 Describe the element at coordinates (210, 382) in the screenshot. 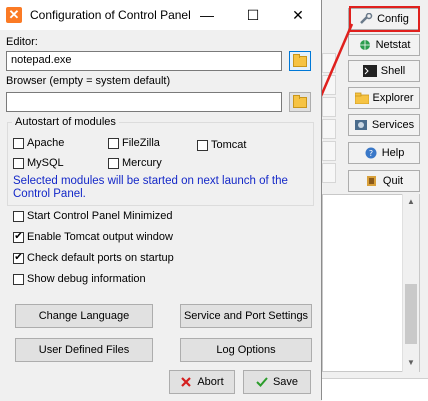

I see `abort-label: Abort` at that location.